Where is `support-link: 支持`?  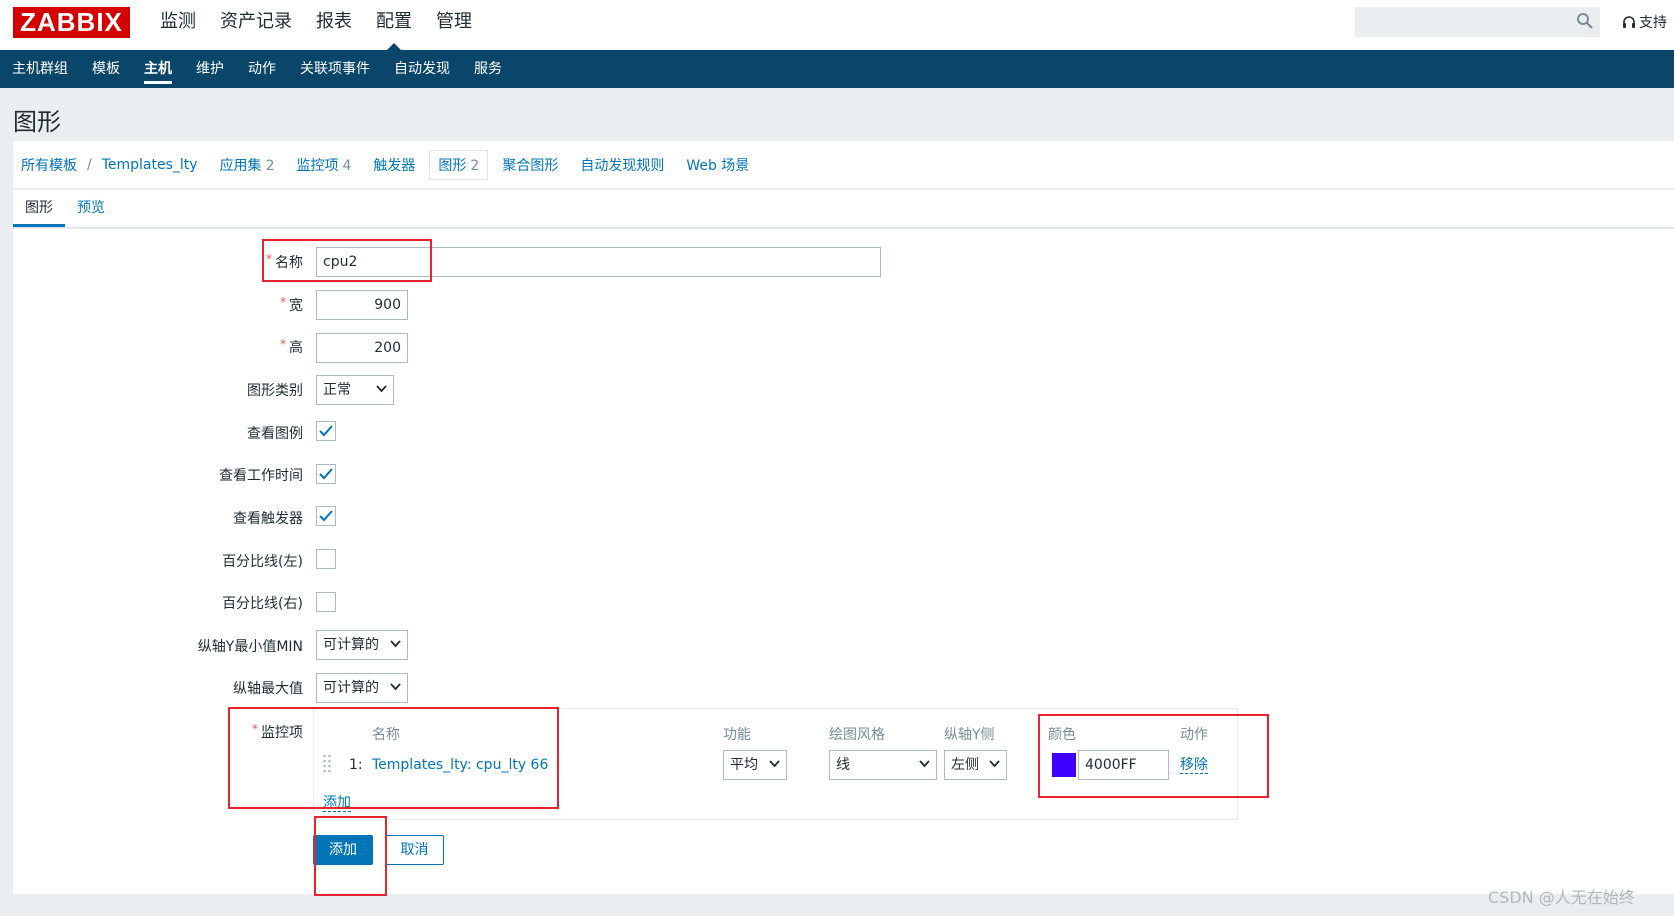
support-link: 支持 is located at coordinates (1644, 22).